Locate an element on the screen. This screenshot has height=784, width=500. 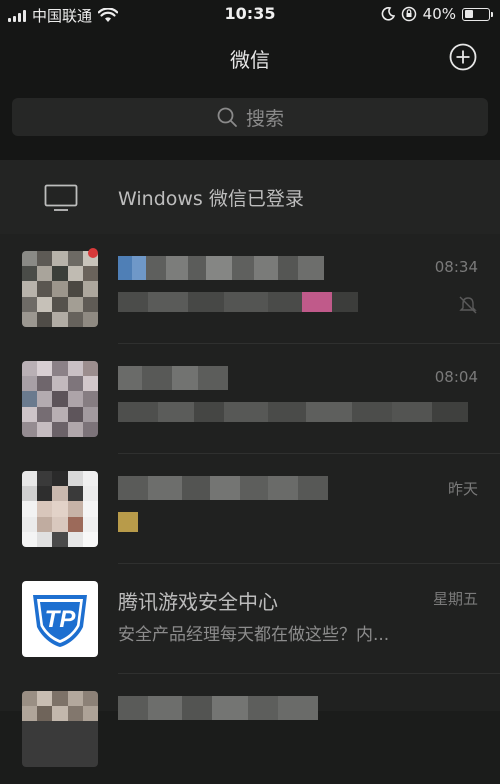
orientation-lock-icon is located at coordinates (408, 14).